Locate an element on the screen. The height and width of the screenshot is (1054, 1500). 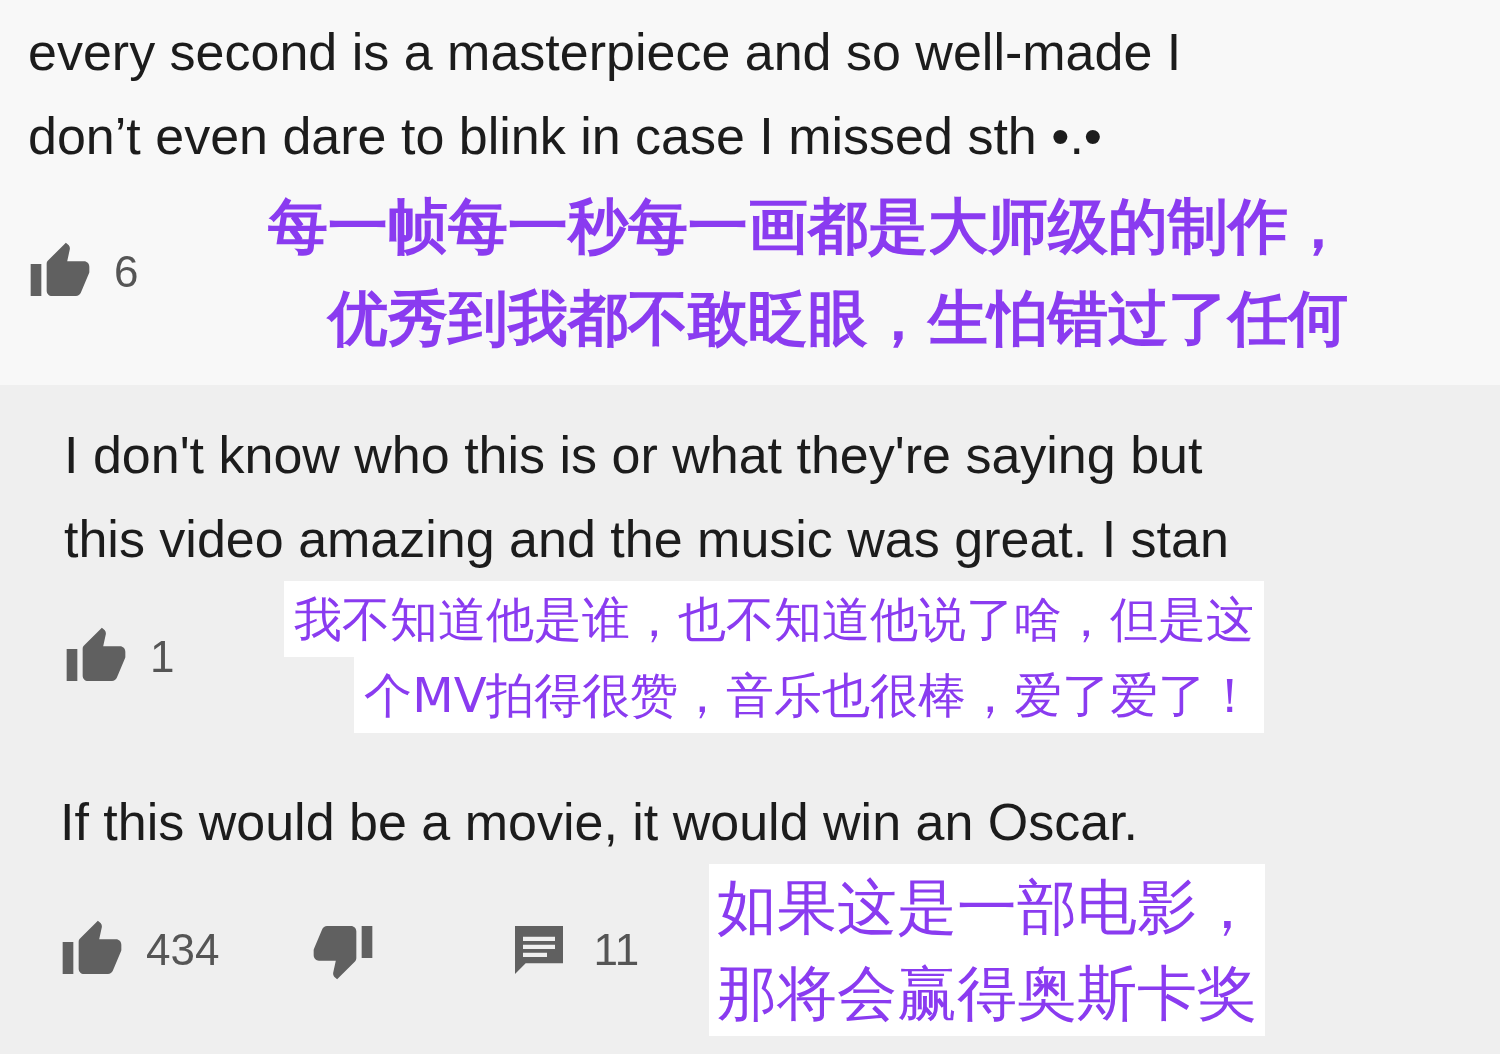
comment-text: every second is a masterpiece and so well-made I don’t even dare to blink in case I missed sth •.• is located at coordinates (605, 94).